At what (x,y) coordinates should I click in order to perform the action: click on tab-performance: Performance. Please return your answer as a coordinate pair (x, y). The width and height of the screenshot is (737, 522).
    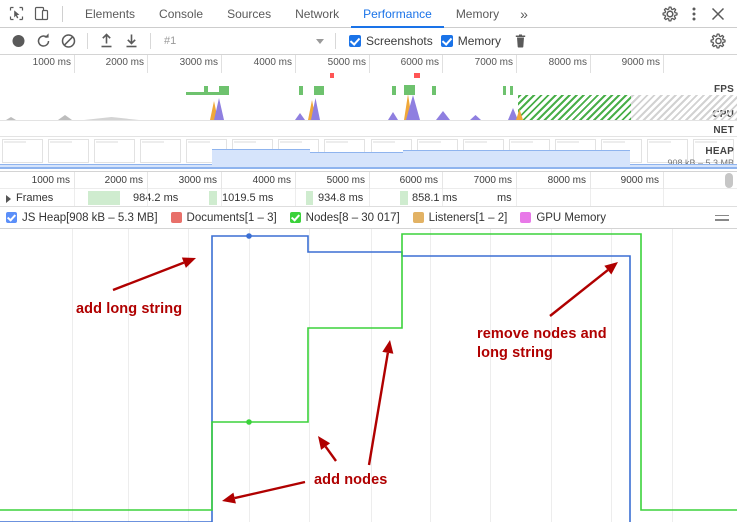
    Looking at the image, I should click on (397, 14).